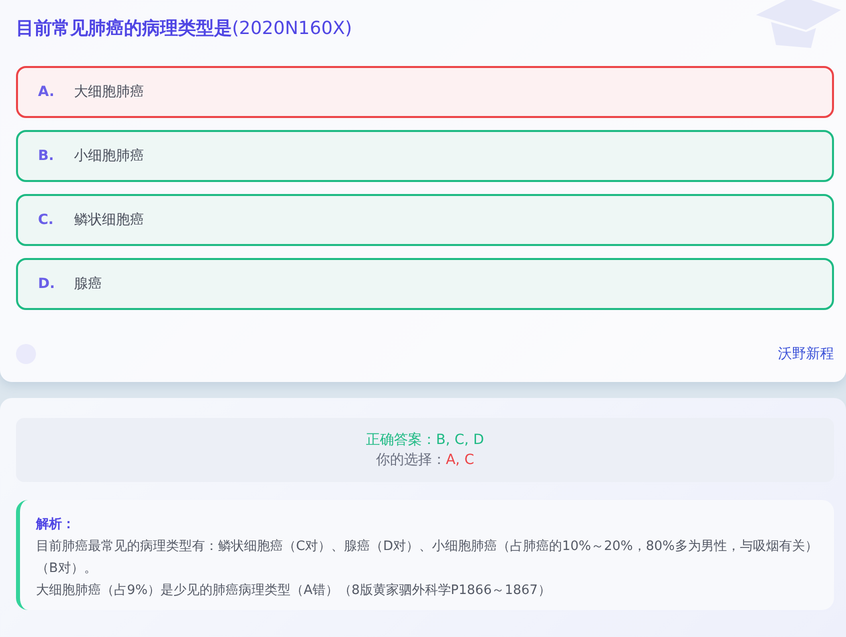  Describe the element at coordinates (411, 460) in the screenshot. I see `your-choice-label: 你的选择：` at that location.